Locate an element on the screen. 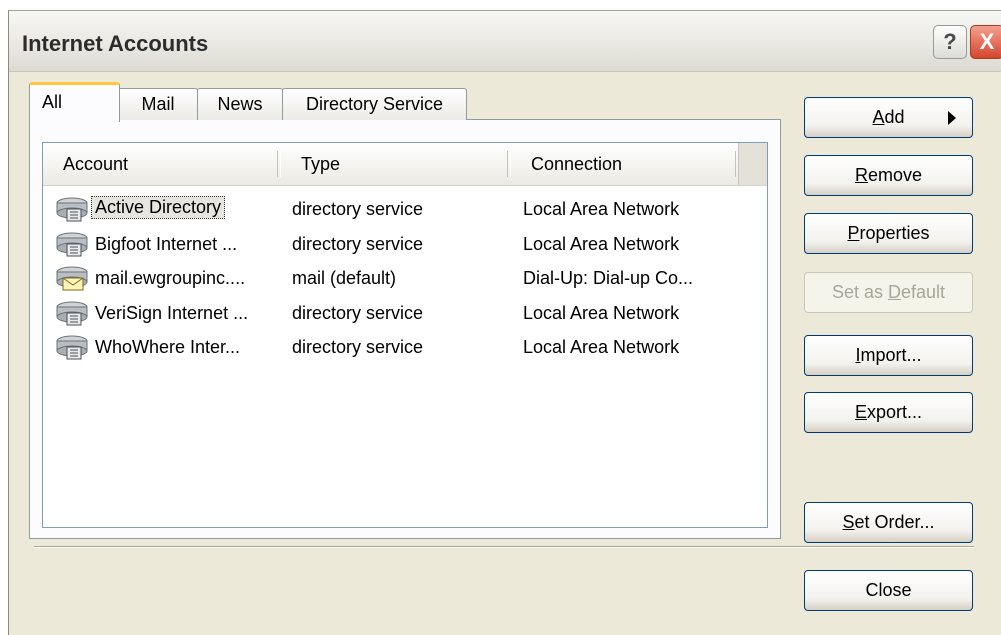 The image size is (1001, 635). window-title: Internet Accounts is located at coordinates (115, 43).